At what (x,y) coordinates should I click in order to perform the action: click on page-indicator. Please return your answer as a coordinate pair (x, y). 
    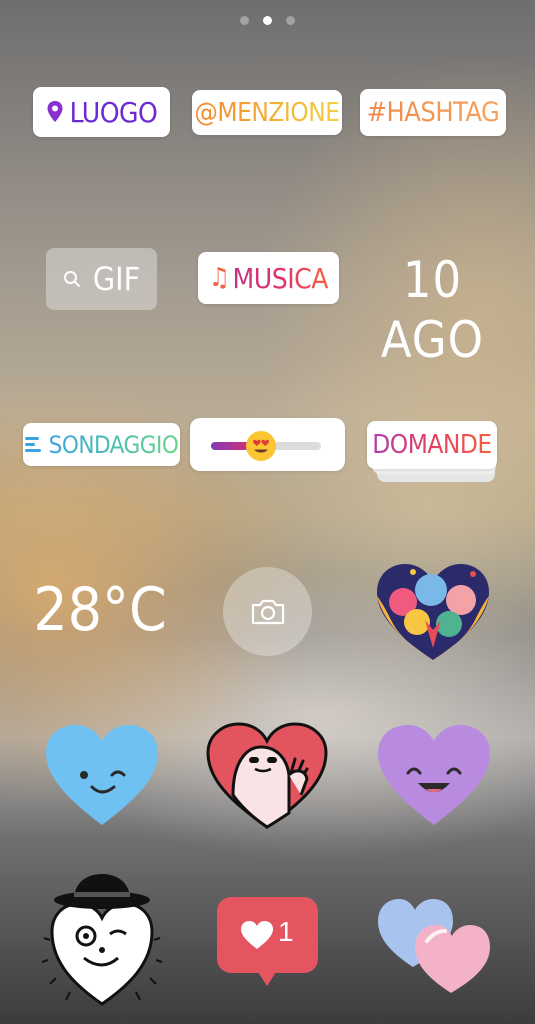
    Looking at the image, I should click on (267, 20).